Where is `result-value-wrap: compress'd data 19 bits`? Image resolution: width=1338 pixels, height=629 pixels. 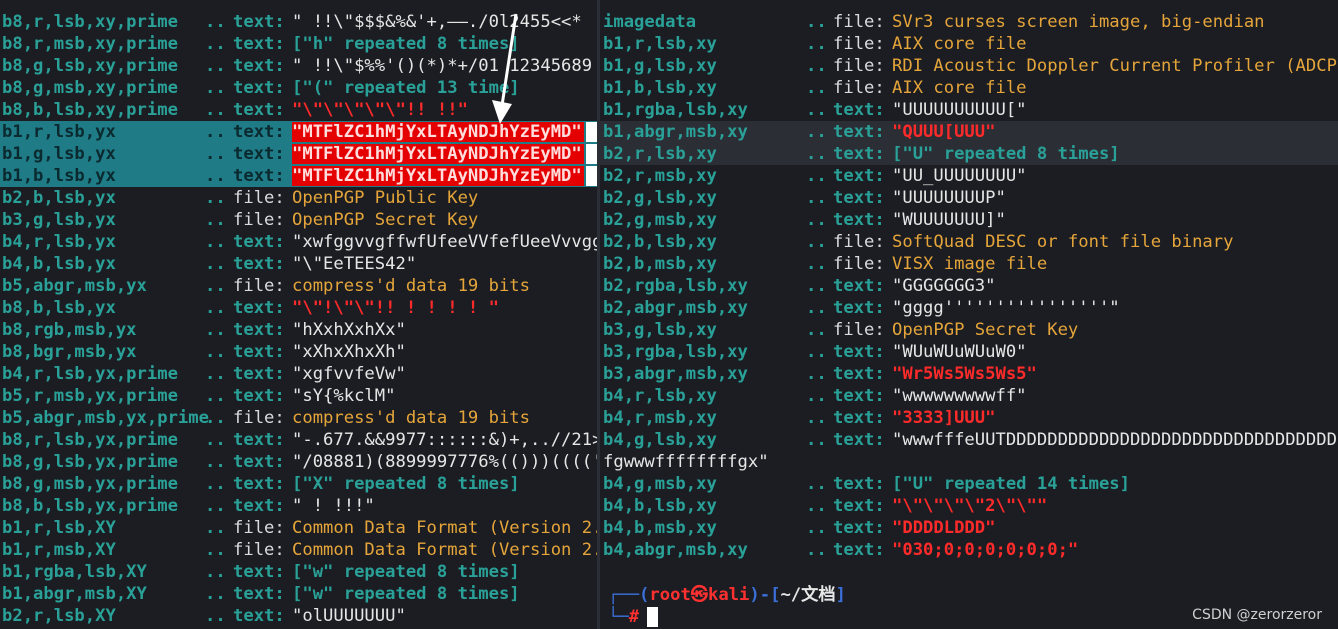 result-value-wrap: compress'd data 19 bits is located at coordinates (411, 418).